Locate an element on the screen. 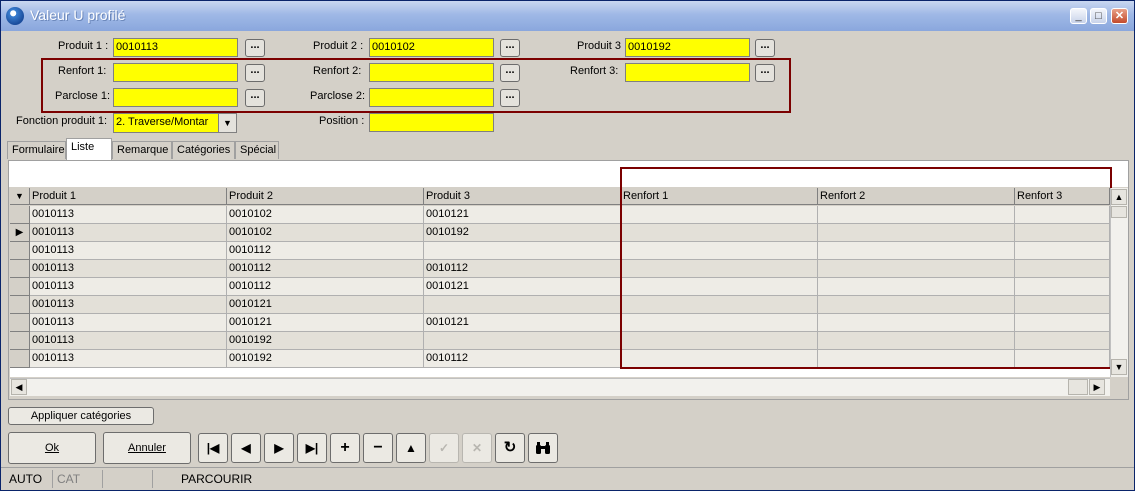 This screenshot has width=1135, height=491. cancel-edit-icon: ✕ is located at coordinates (477, 448).